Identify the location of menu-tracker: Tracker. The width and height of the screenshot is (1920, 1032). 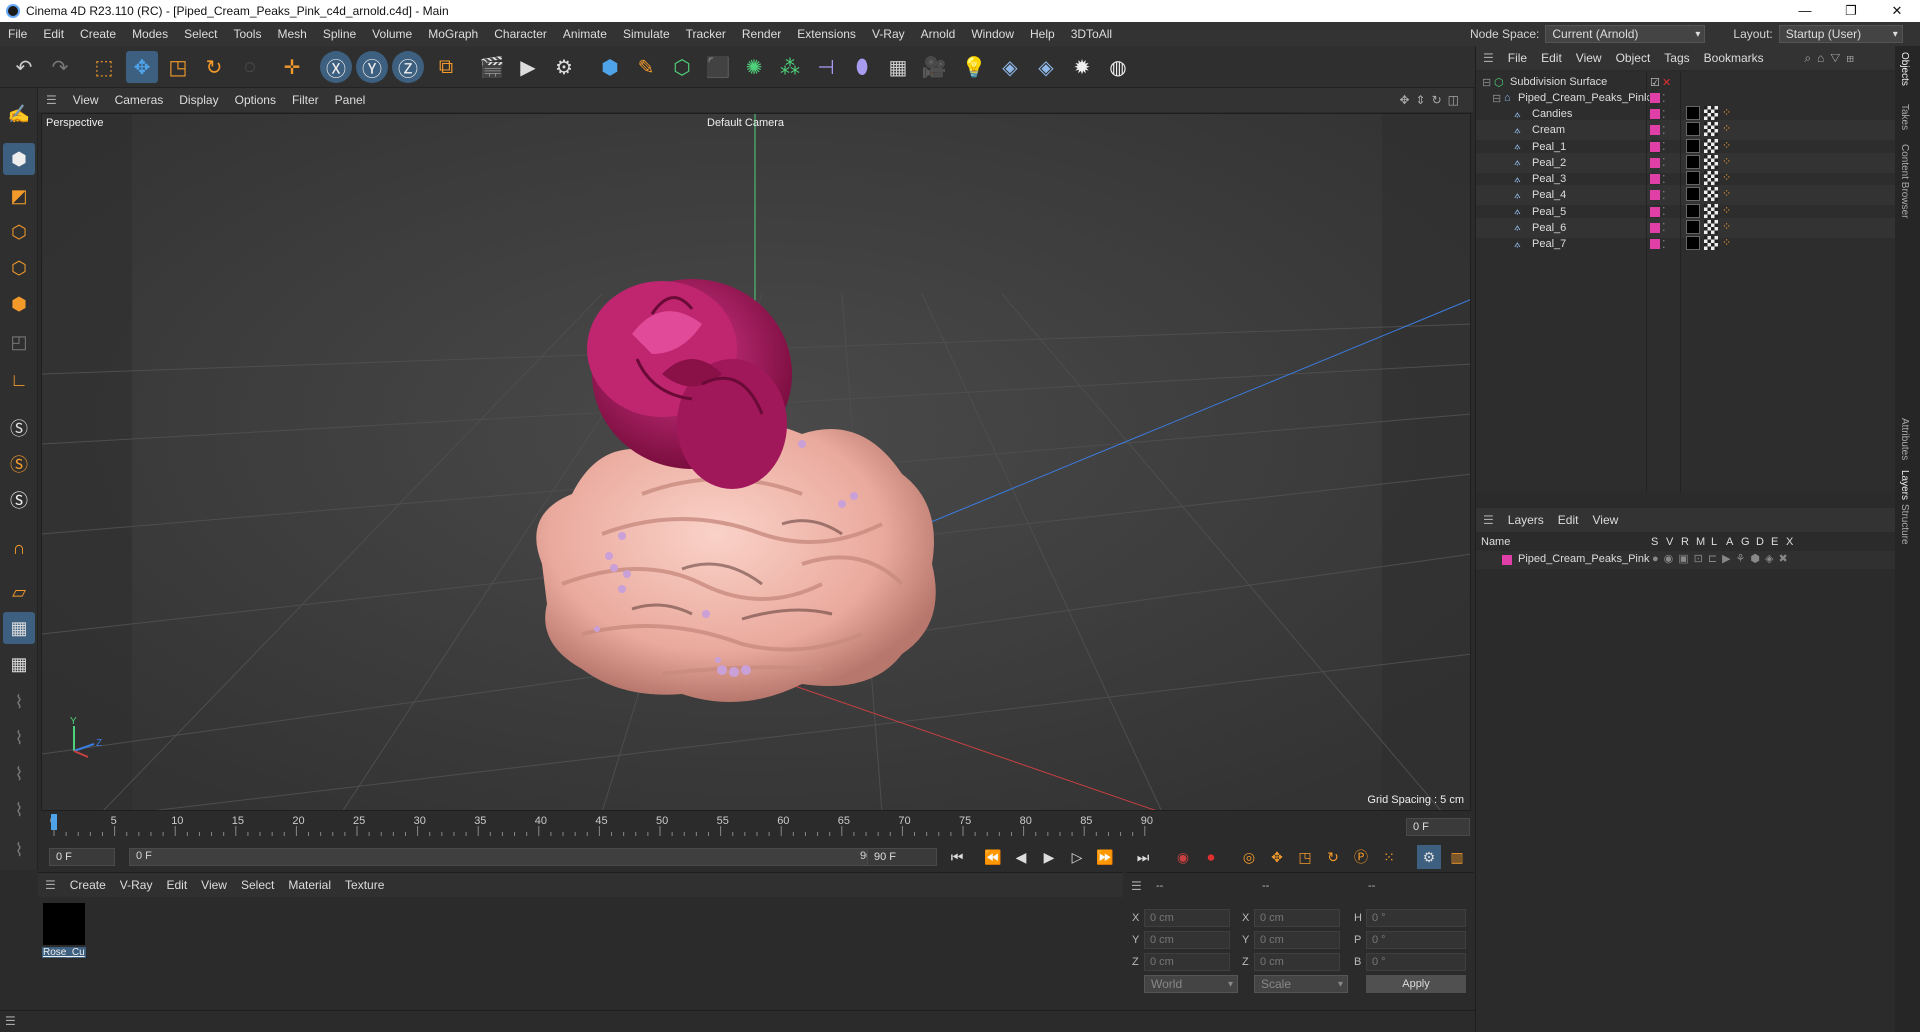
(706, 34).